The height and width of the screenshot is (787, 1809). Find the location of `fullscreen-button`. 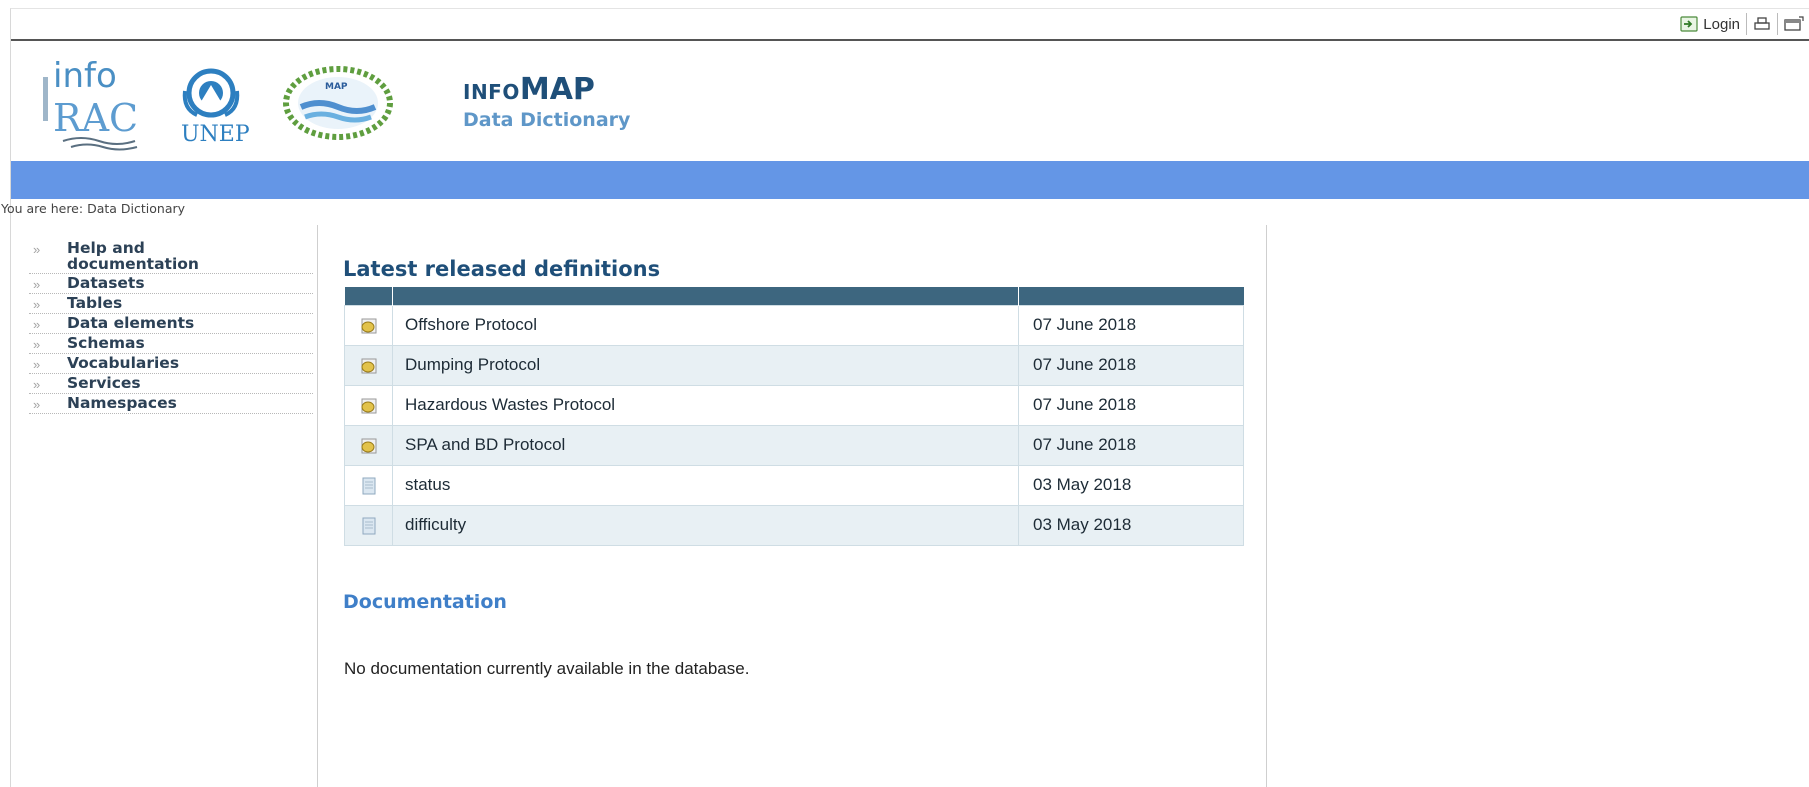

fullscreen-button is located at coordinates (1791, 24).